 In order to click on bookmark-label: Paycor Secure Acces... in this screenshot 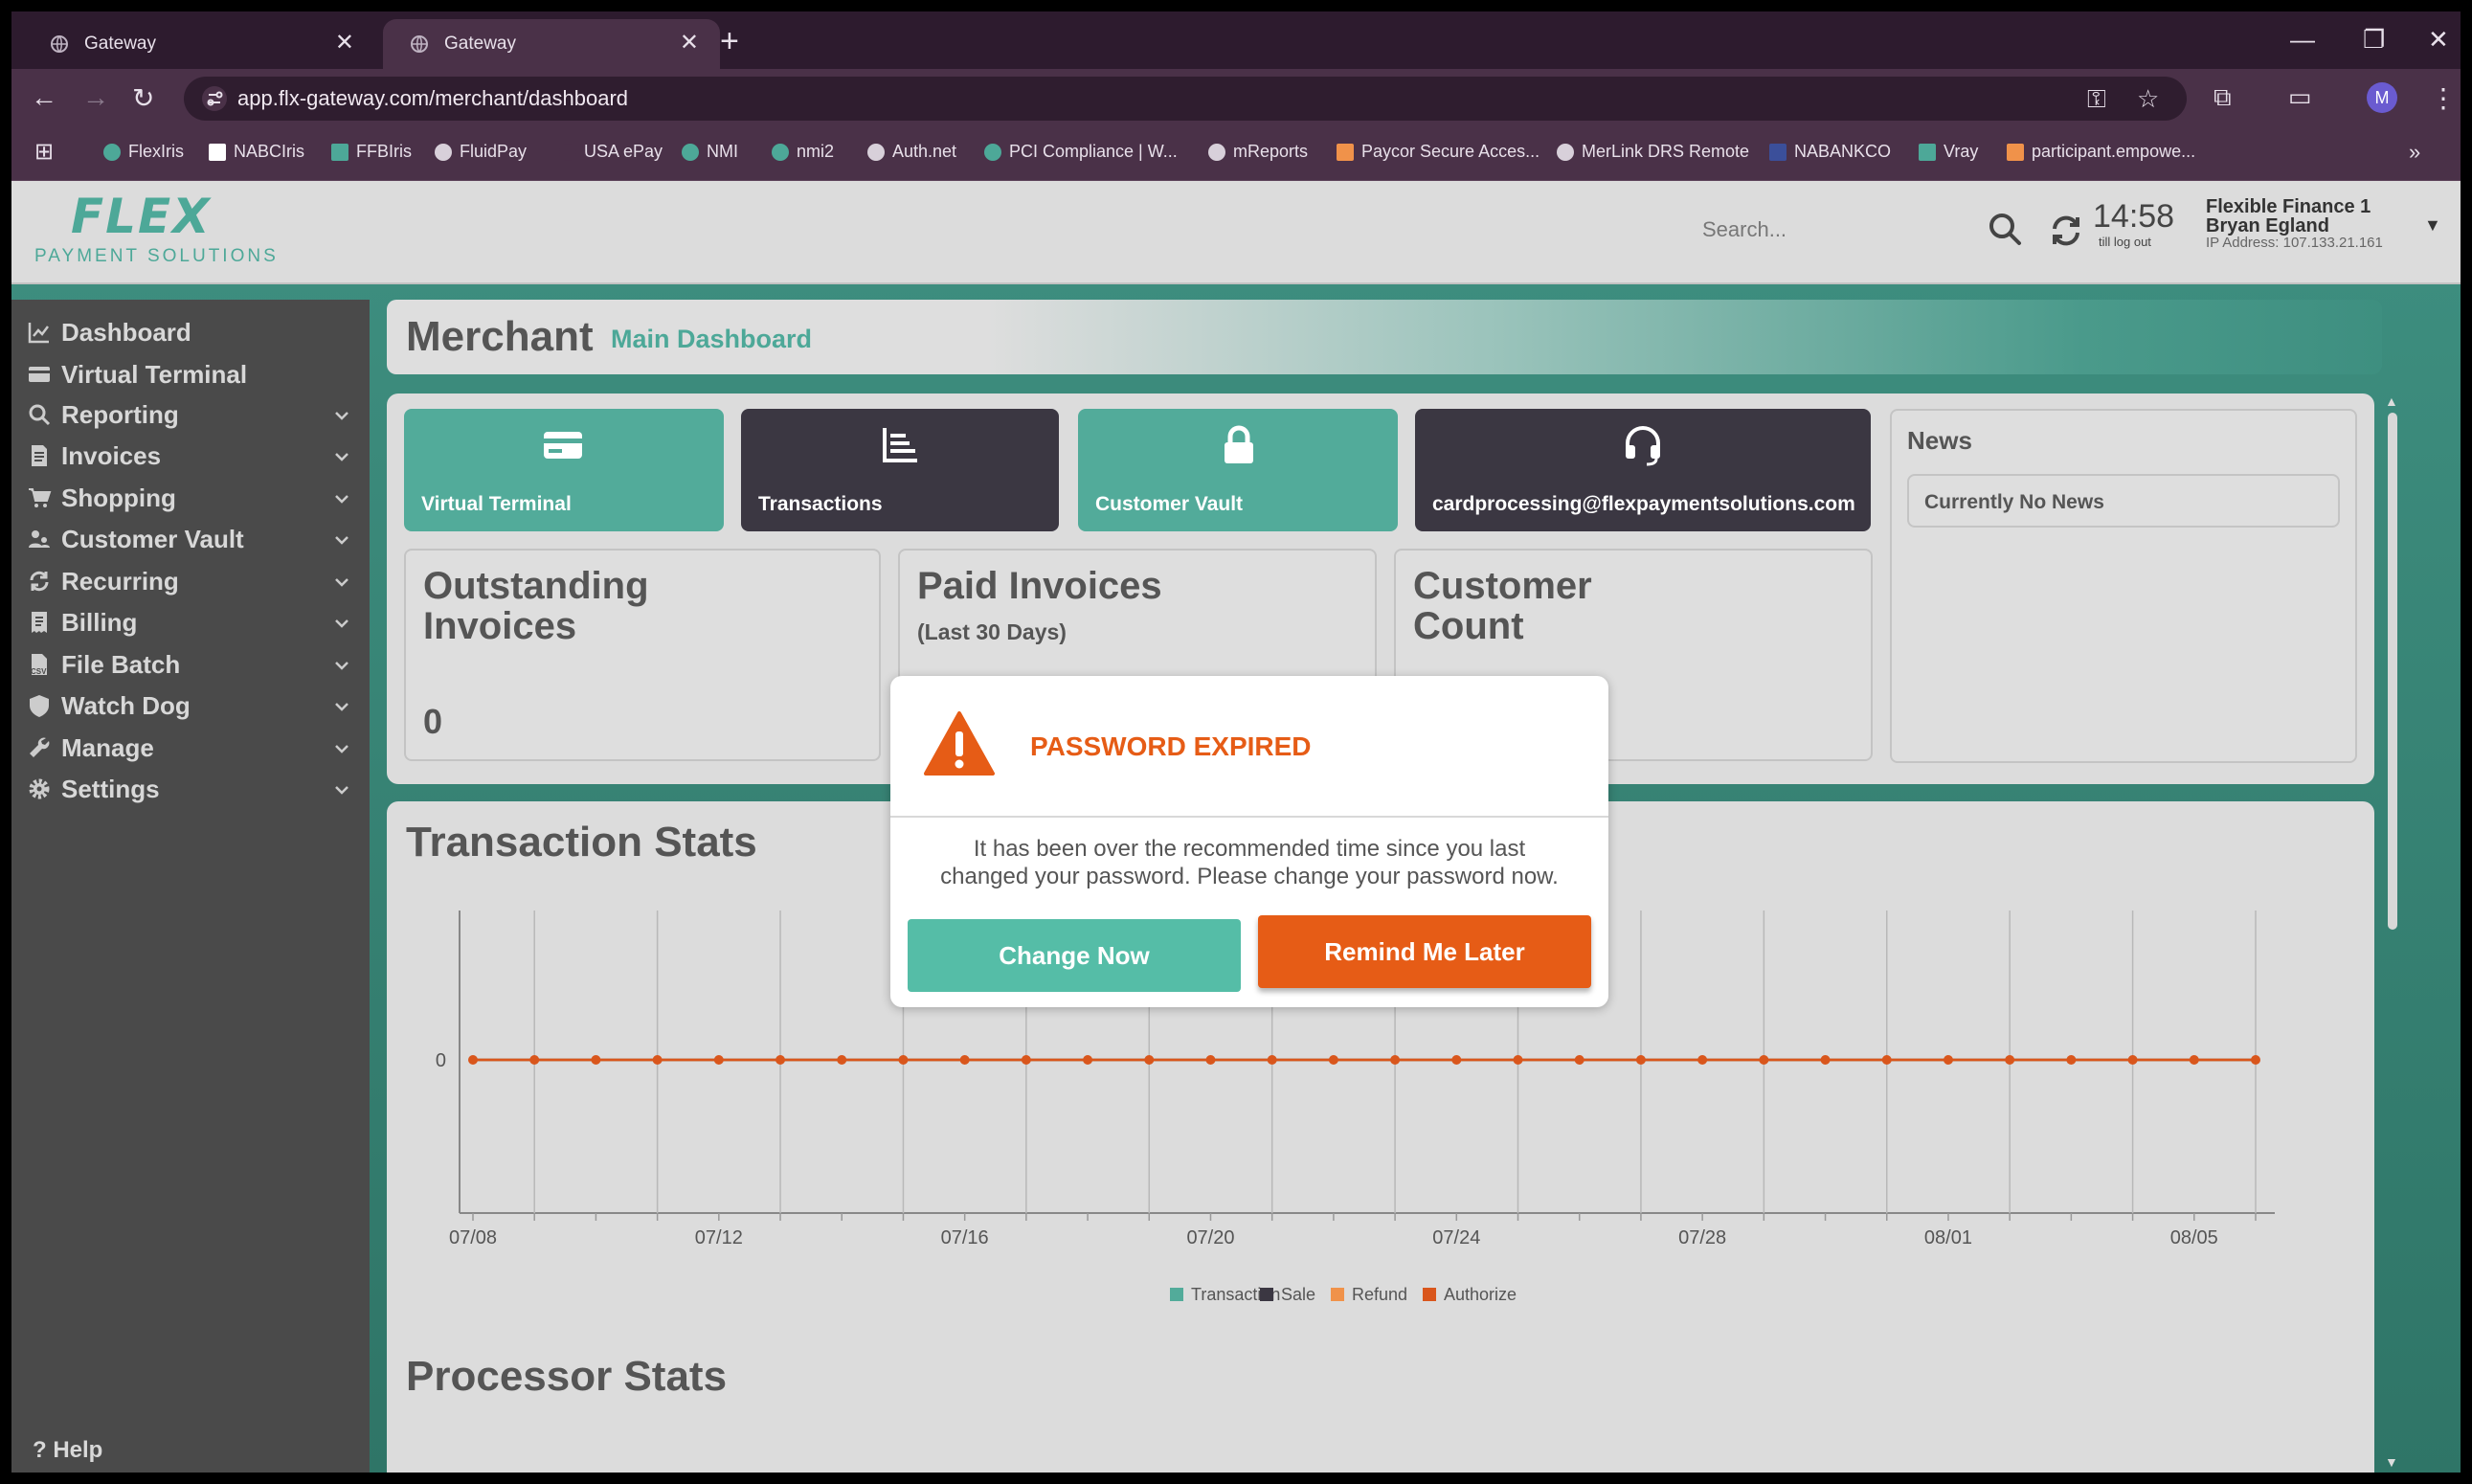, I will do `click(1450, 151)`.